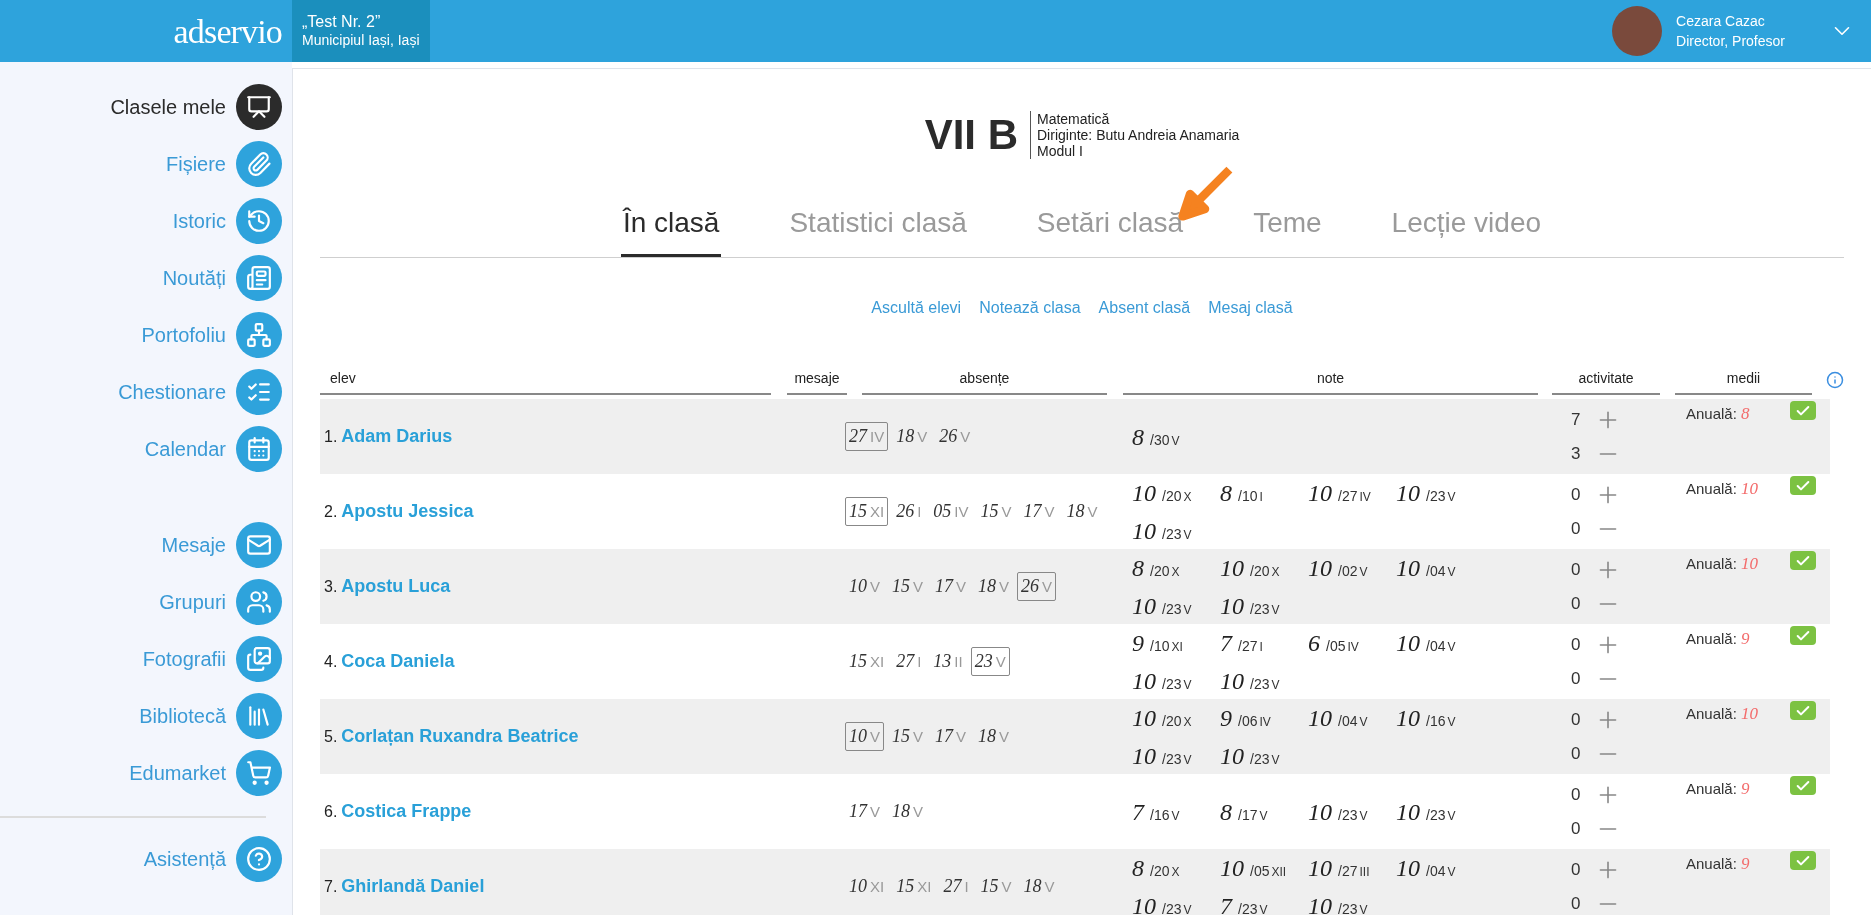 This screenshot has height=915, width=1871. What do you see at coordinates (1637, 31) in the screenshot?
I see `avatar` at bounding box center [1637, 31].